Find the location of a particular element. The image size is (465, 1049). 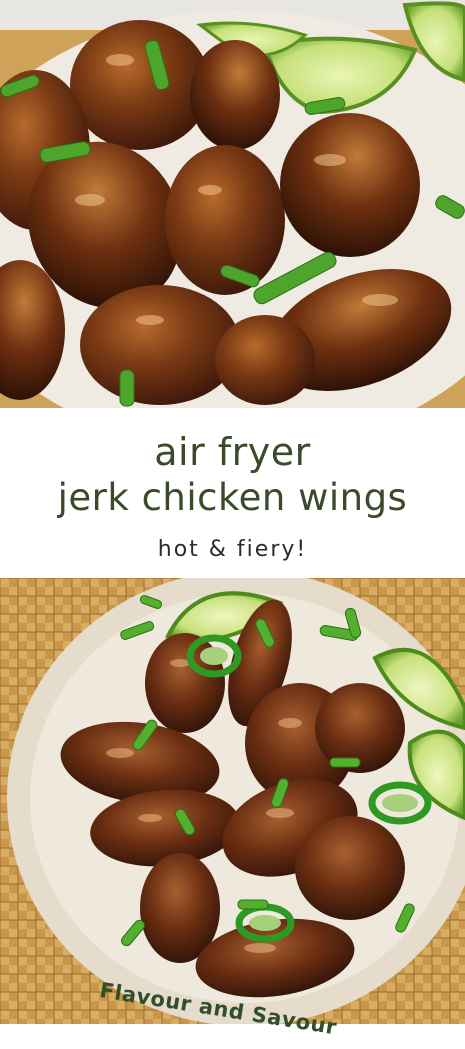

subtitle: hot & fiery! is located at coordinates (232, 549).